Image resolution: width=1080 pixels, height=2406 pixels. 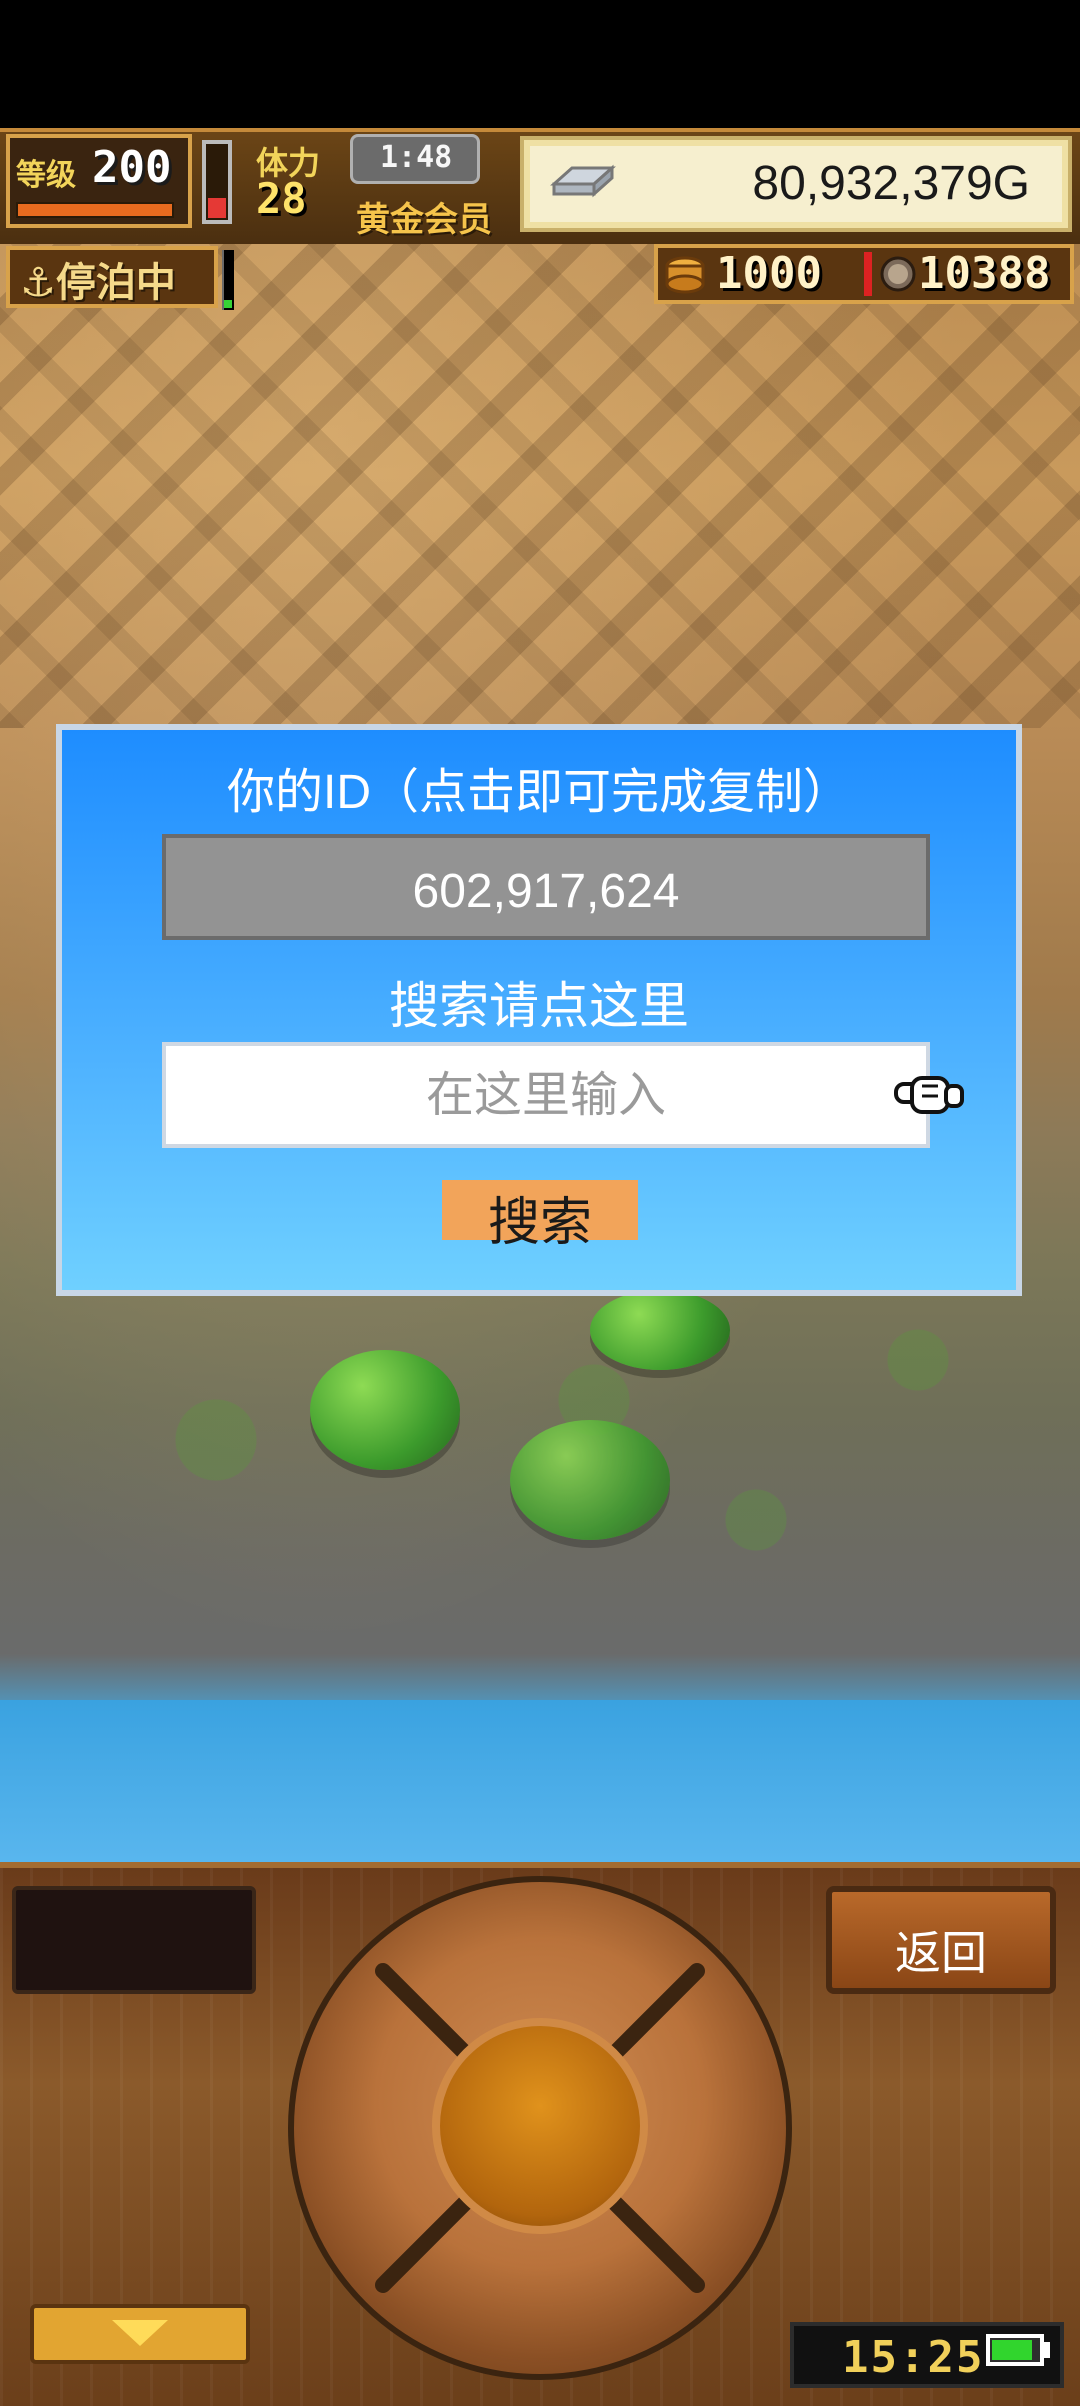 What do you see at coordinates (941, 1940) in the screenshot?
I see `back-button: 返回` at bounding box center [941, 1940].